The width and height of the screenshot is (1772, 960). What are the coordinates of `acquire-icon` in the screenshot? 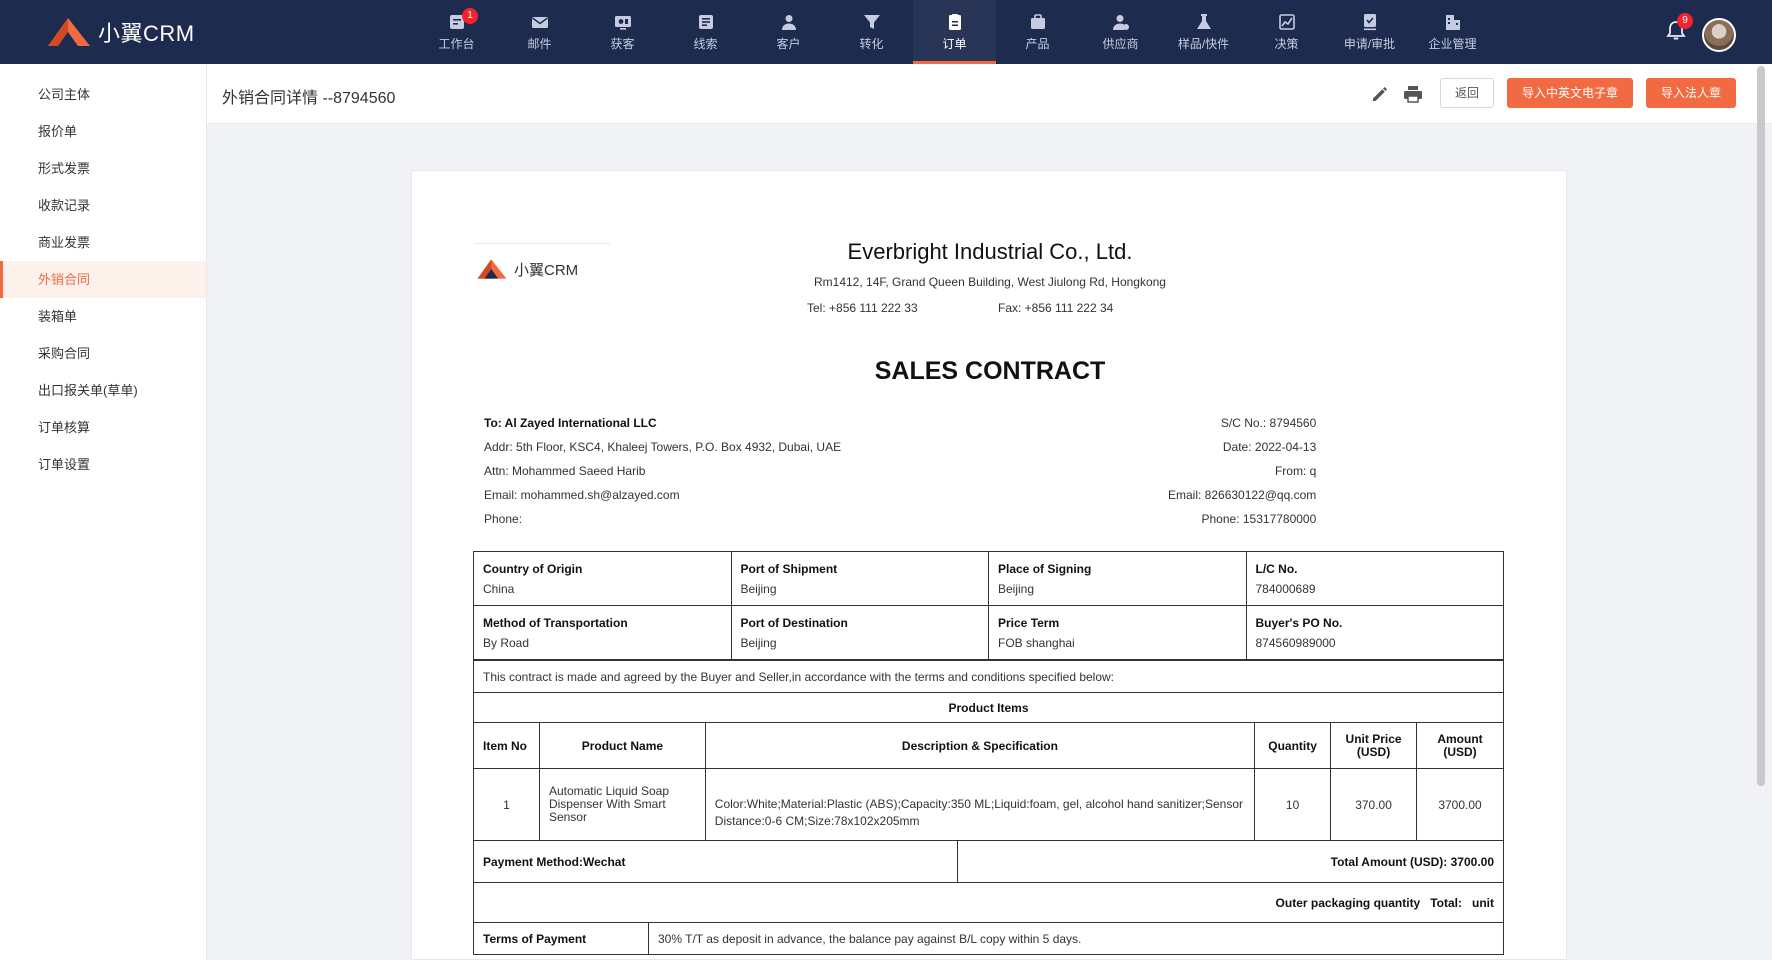 It's located at (622, 22).